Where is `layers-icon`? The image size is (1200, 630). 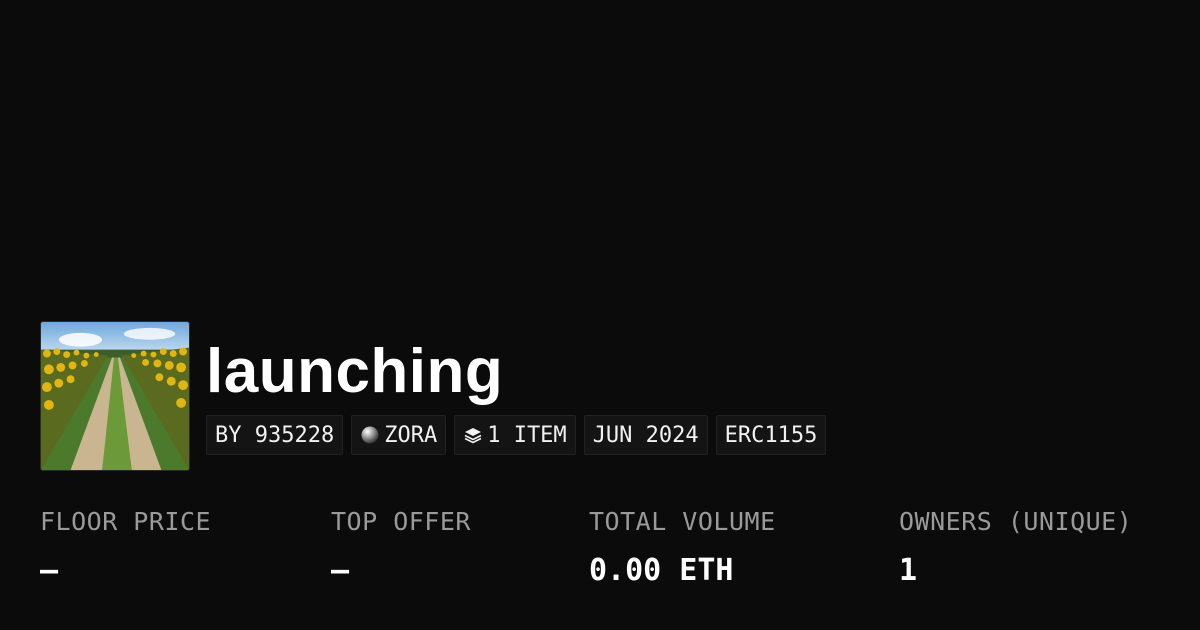
layers-icon is located at coordinates (473, 435).